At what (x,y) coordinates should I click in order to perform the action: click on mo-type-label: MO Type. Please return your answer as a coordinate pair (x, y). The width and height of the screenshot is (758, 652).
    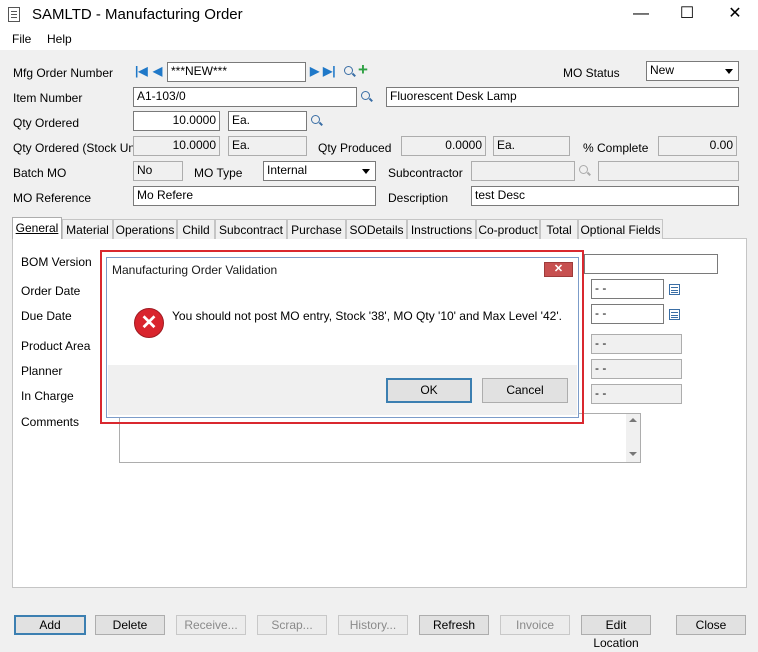
    Looking at the image, I should click on (218, 173).